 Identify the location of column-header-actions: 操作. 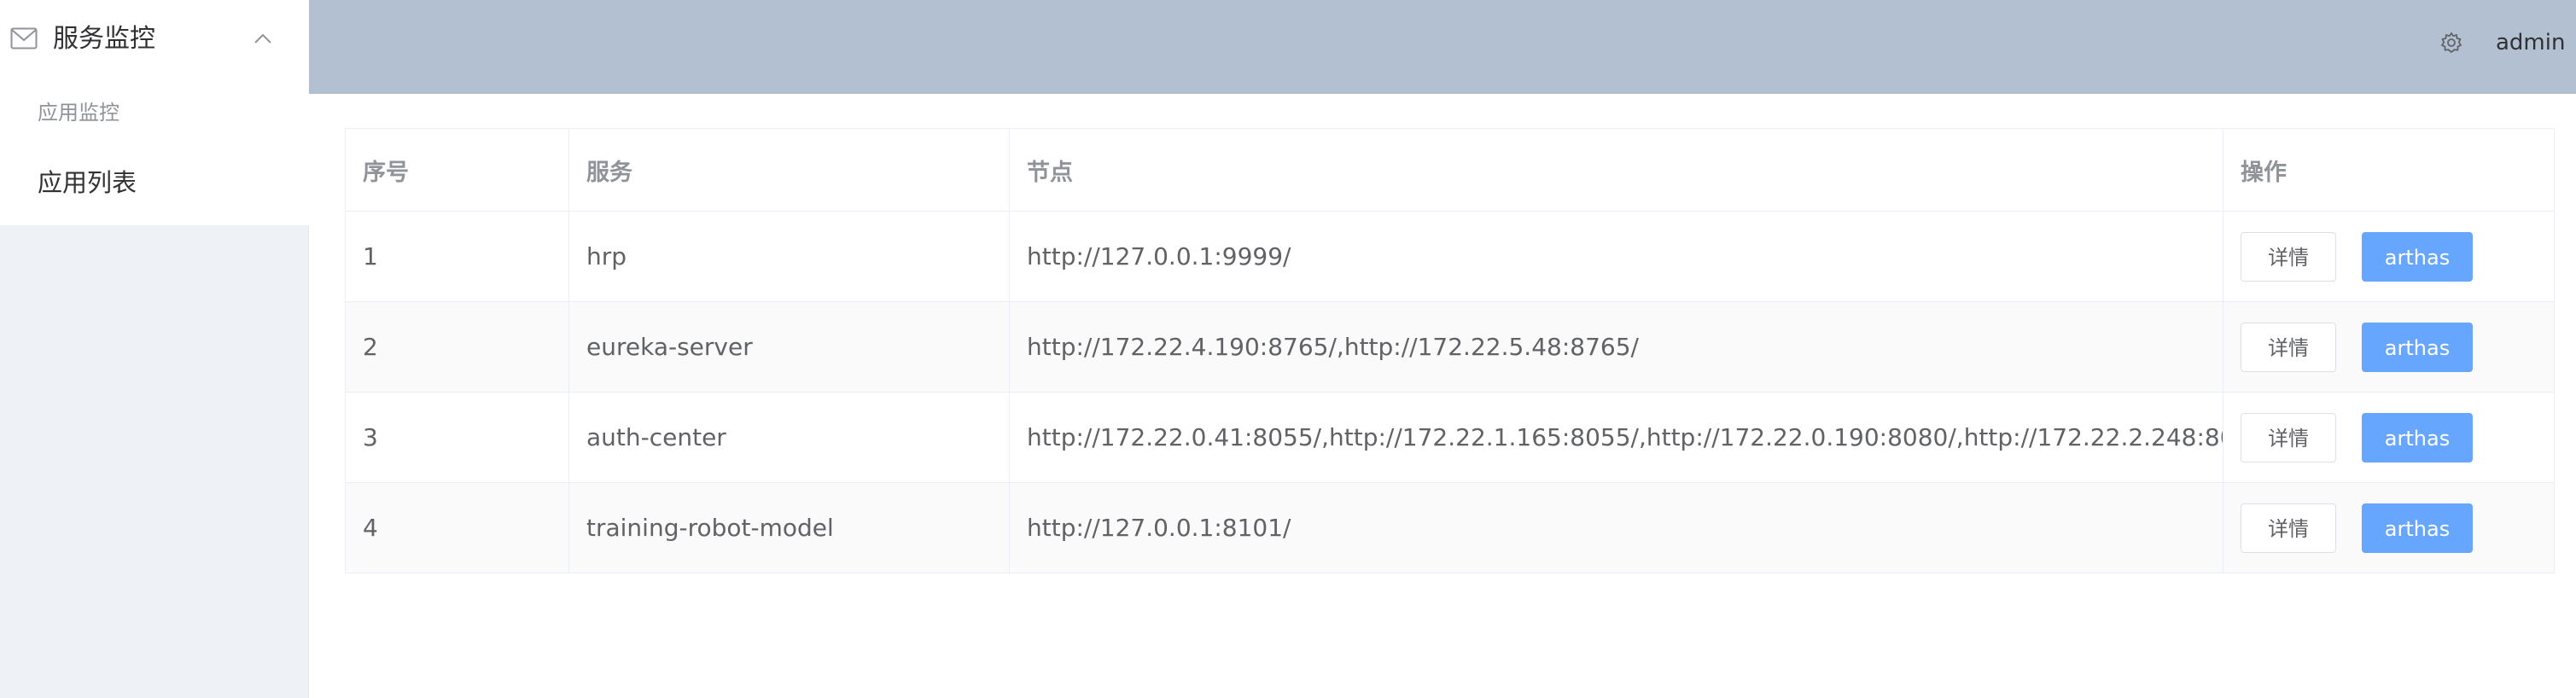
(2389, 170).